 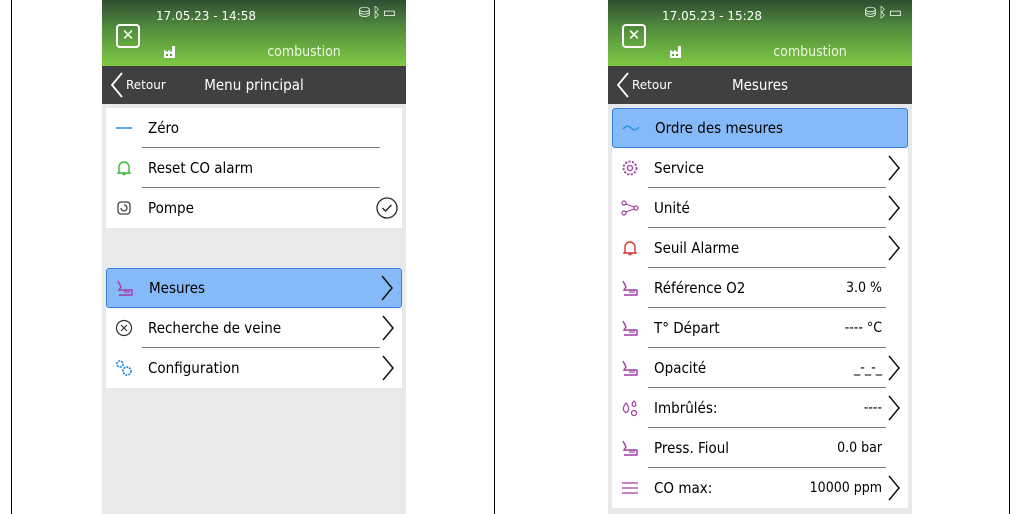 I want to click on dash-icon, so click(x=124, y=128).